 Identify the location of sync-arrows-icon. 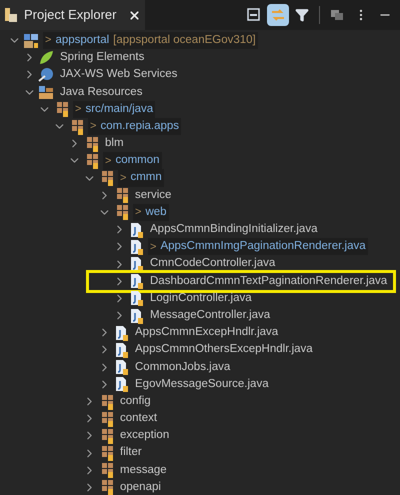
(278, 15).